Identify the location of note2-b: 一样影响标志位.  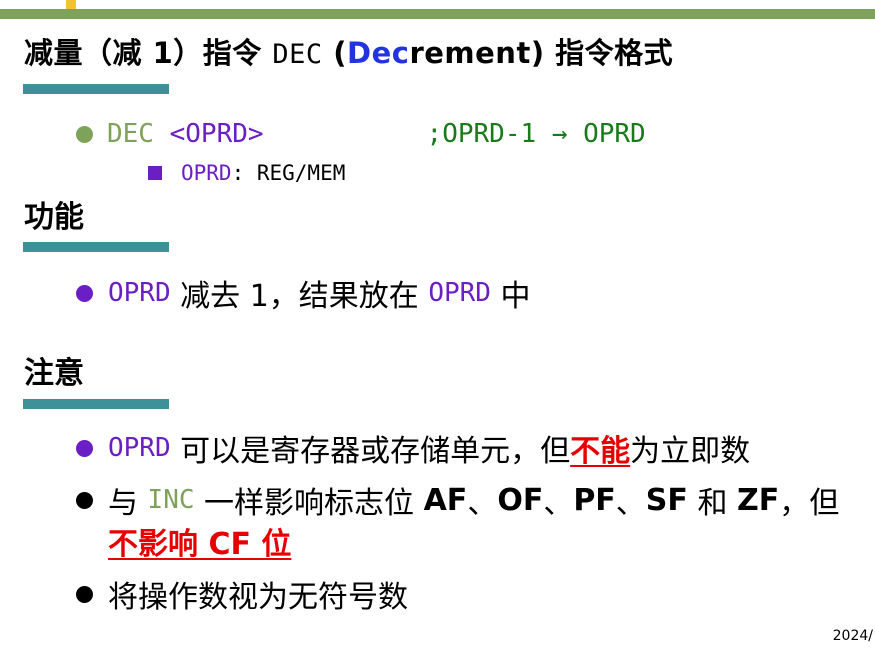
(309, 503).